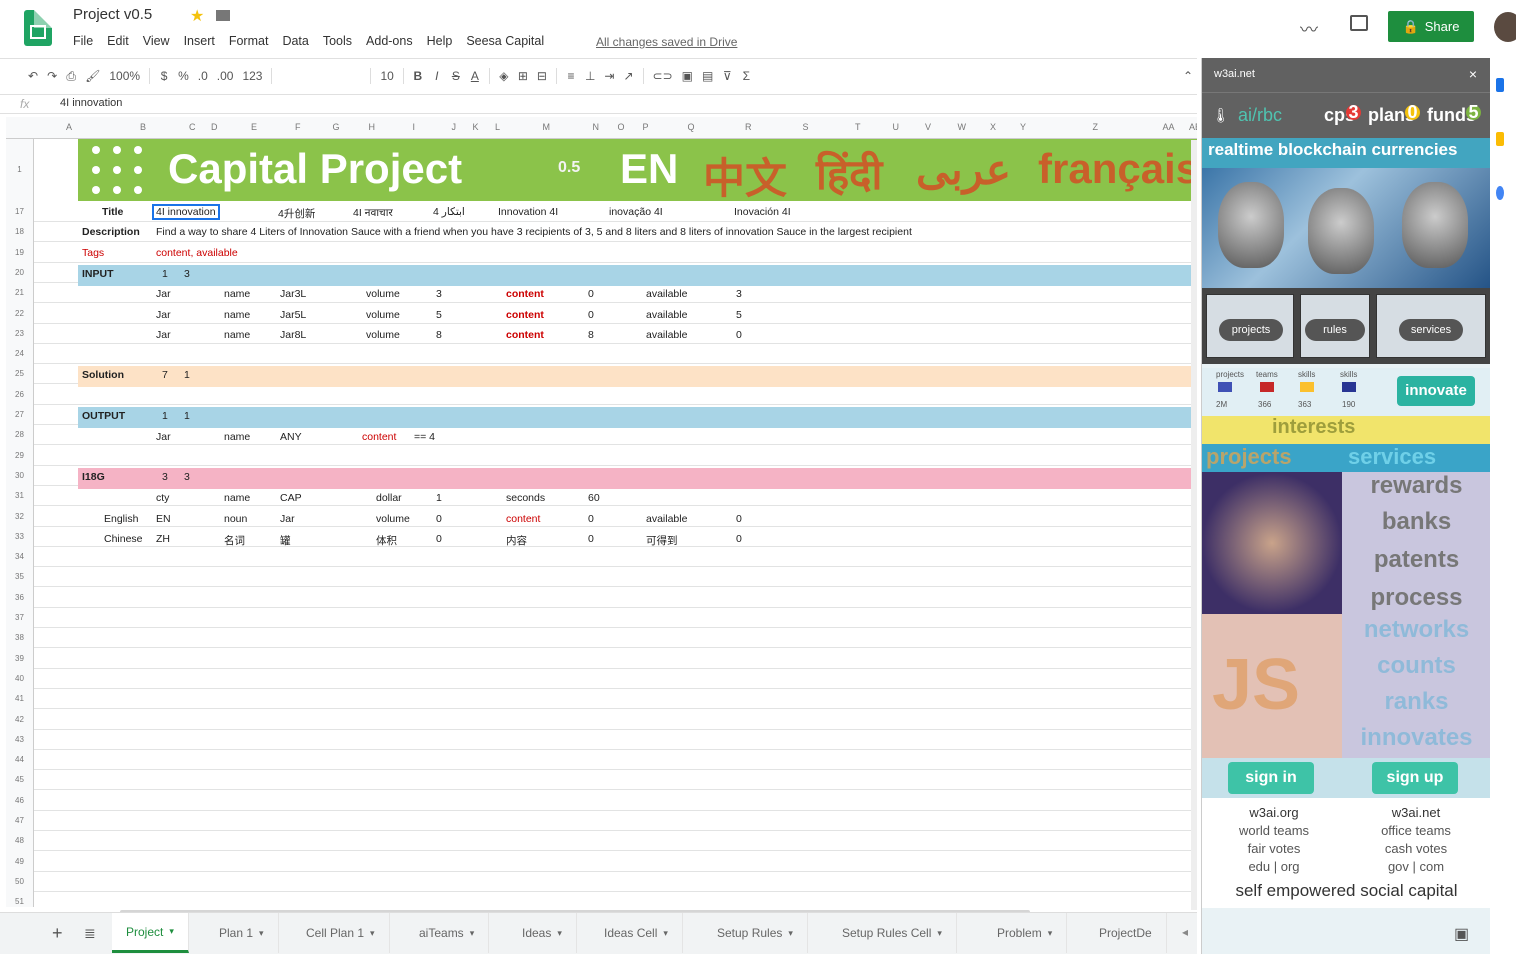 Image resolution: width=1516 pixels, height=954 pixels. Describe the element at coordinates (755, 933) in the screenshot. I see `sheet-tab: Setup Rules ▾` at that location.